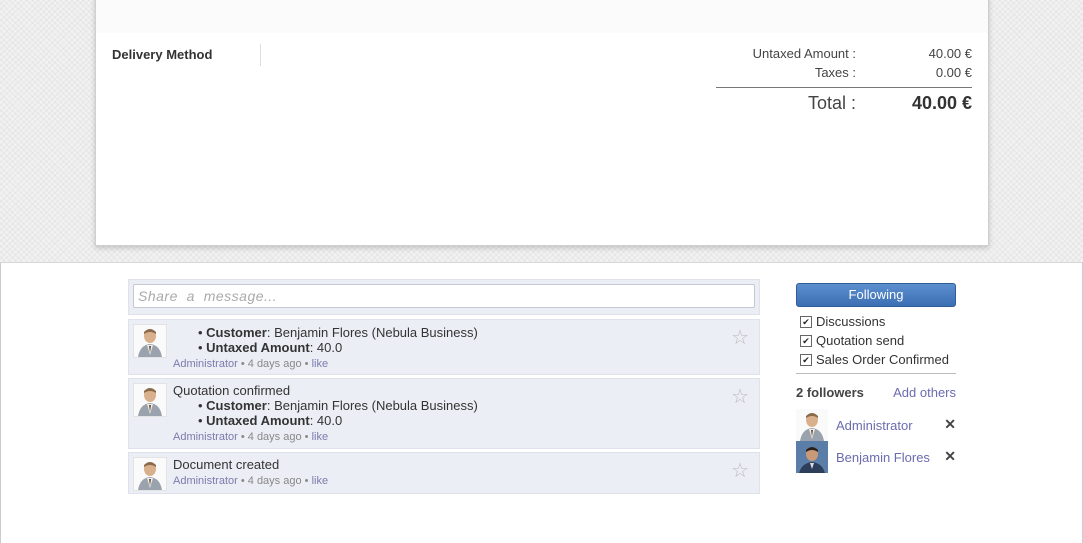  I want to click on message-title: Document created, so click(226, 464).